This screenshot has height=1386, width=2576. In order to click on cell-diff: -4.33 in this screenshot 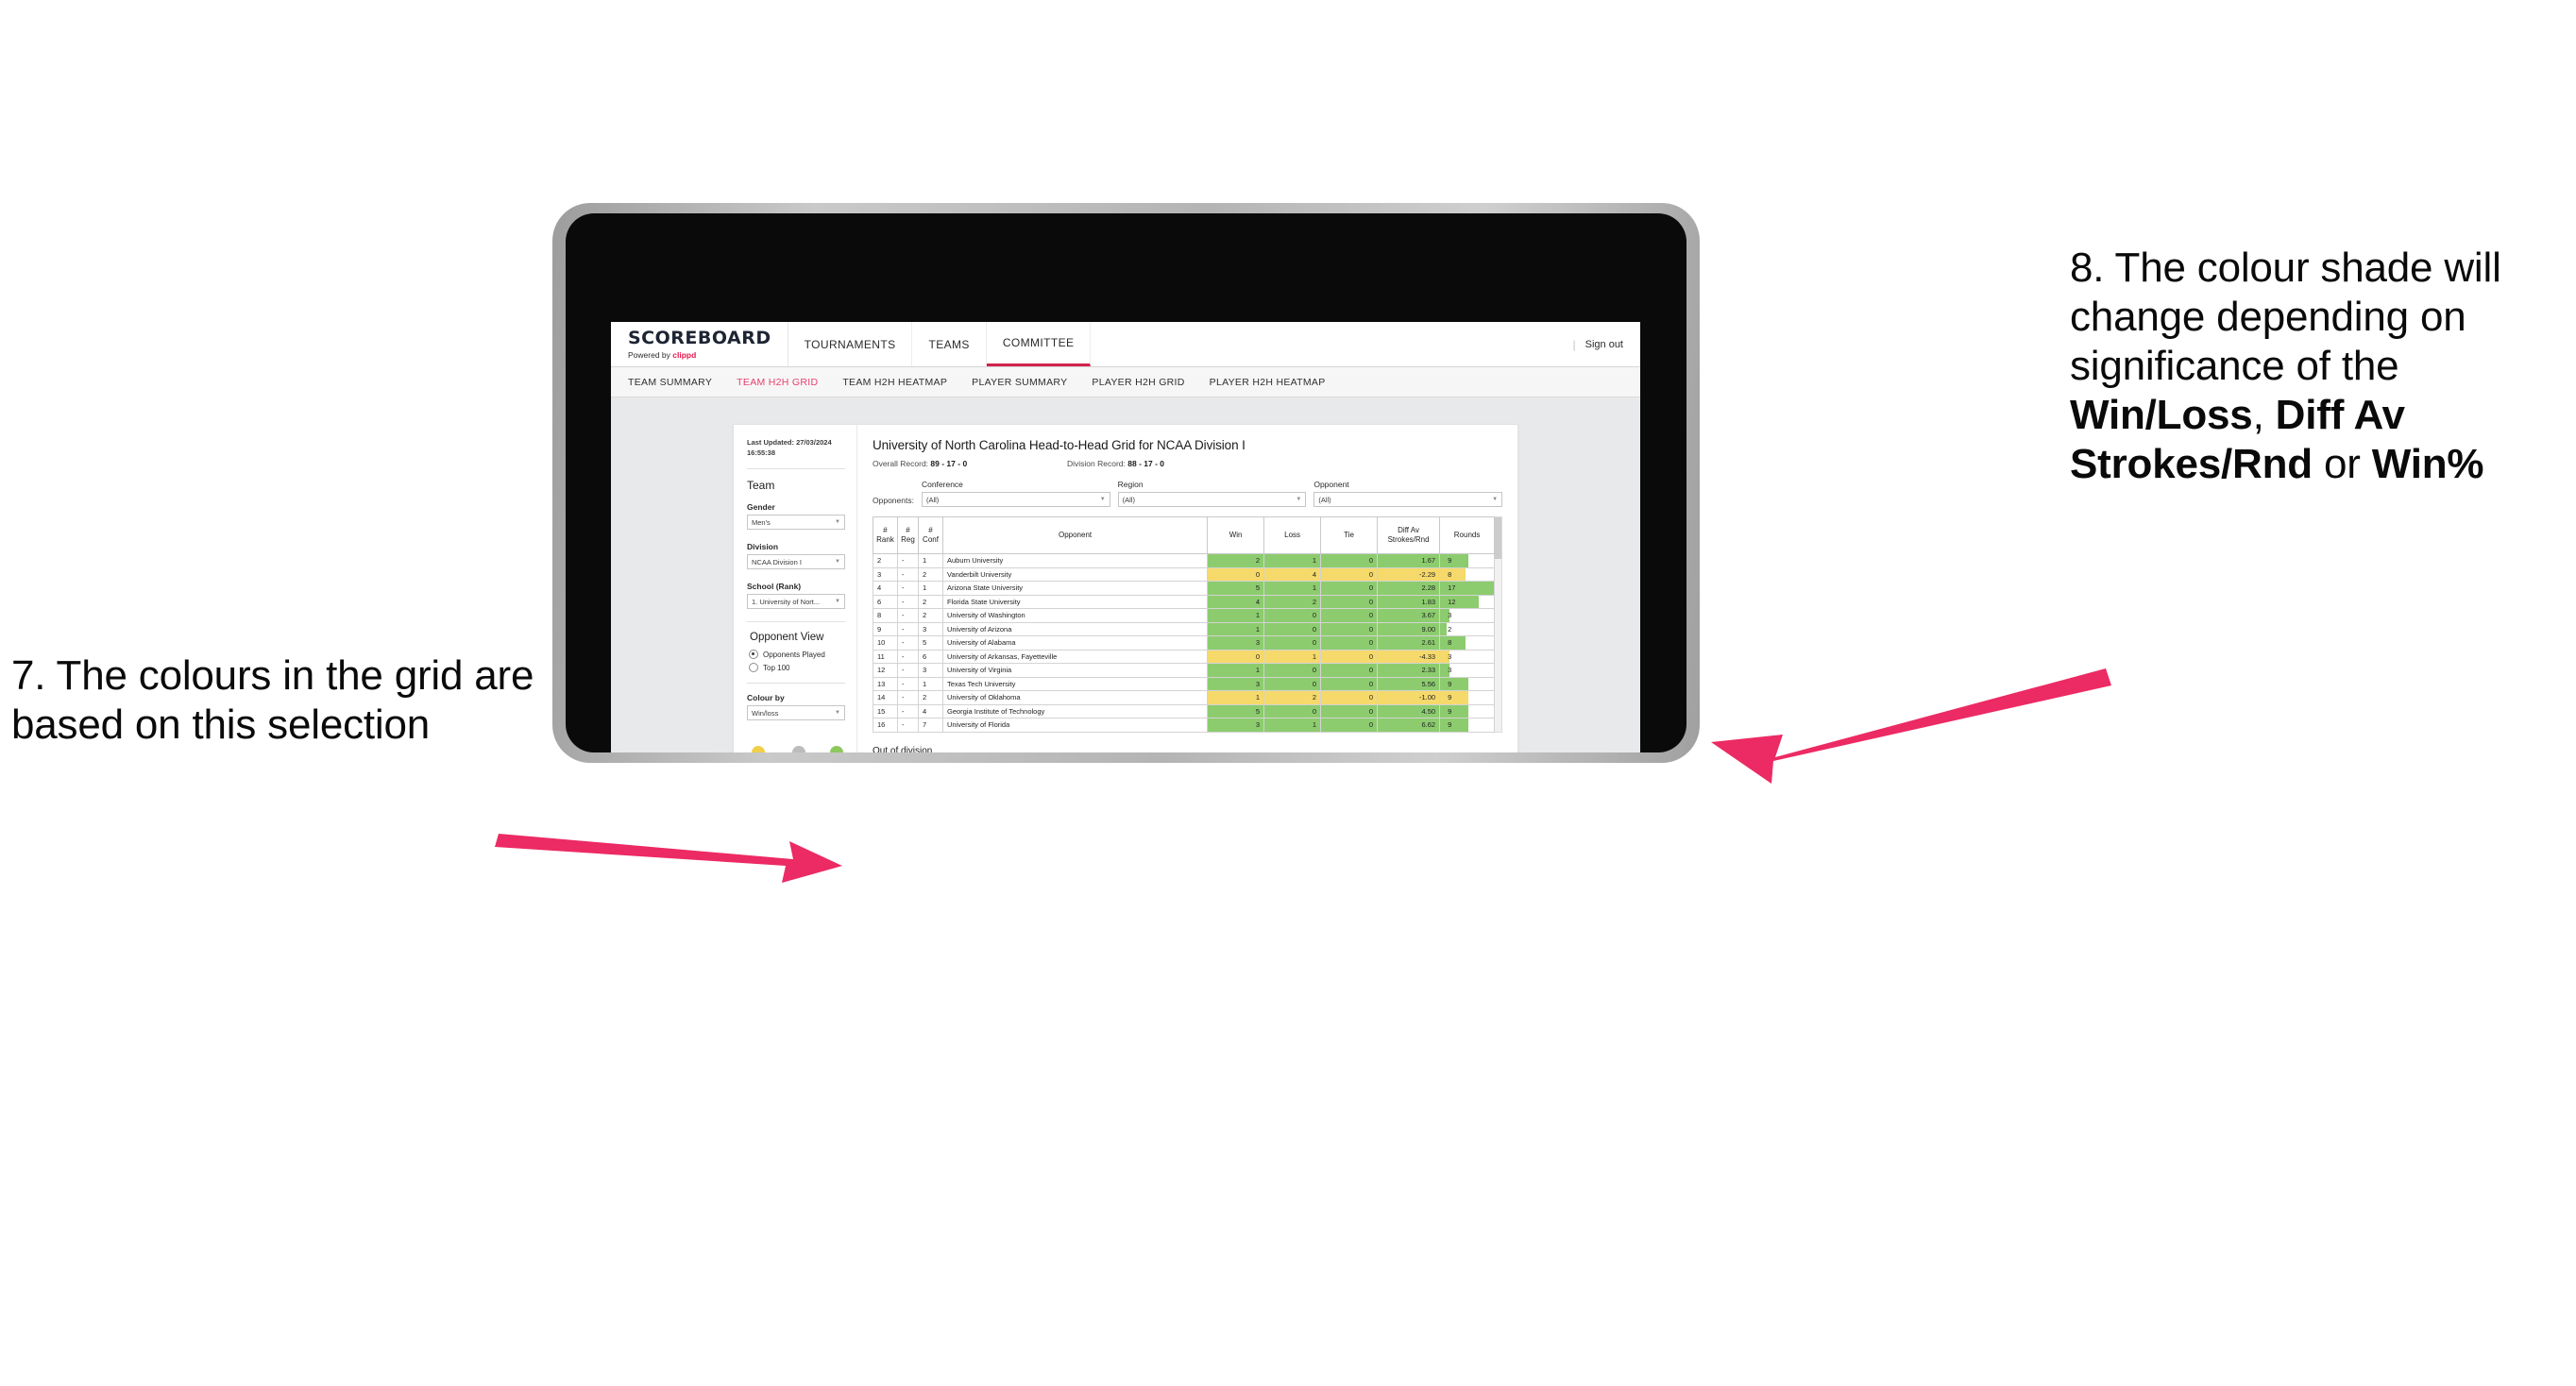, I will do `click(1409, 656)`.